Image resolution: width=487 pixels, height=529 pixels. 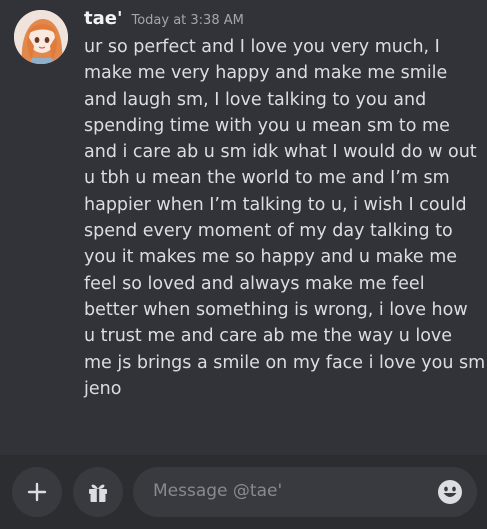 What do you see at coordinates (305, 492) in the screenshot?
I see `message-input: Message @tae'` at bounding box center [305, 492].